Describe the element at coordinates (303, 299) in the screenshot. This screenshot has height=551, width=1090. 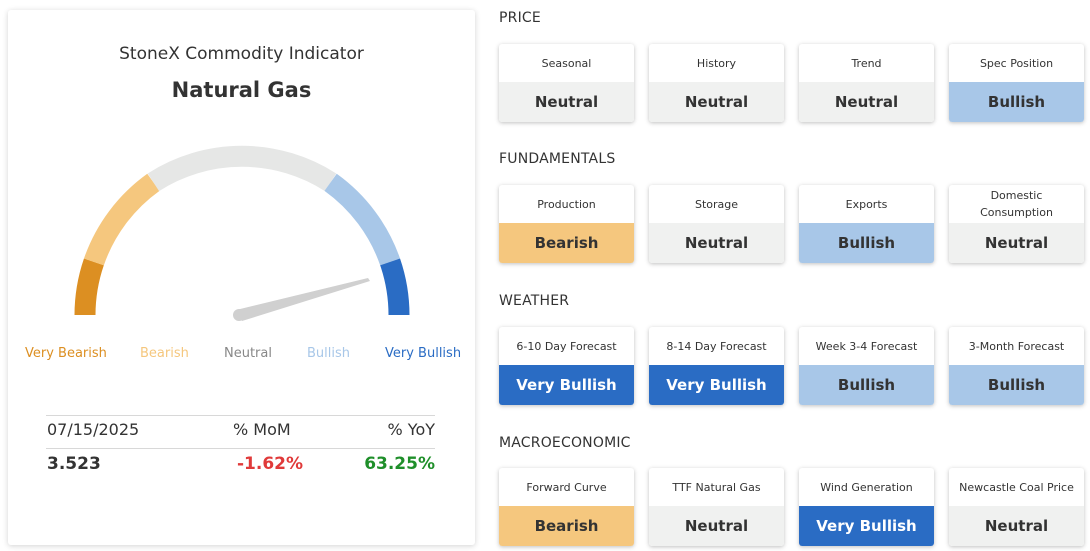
I see `gauge-needle` at that location.